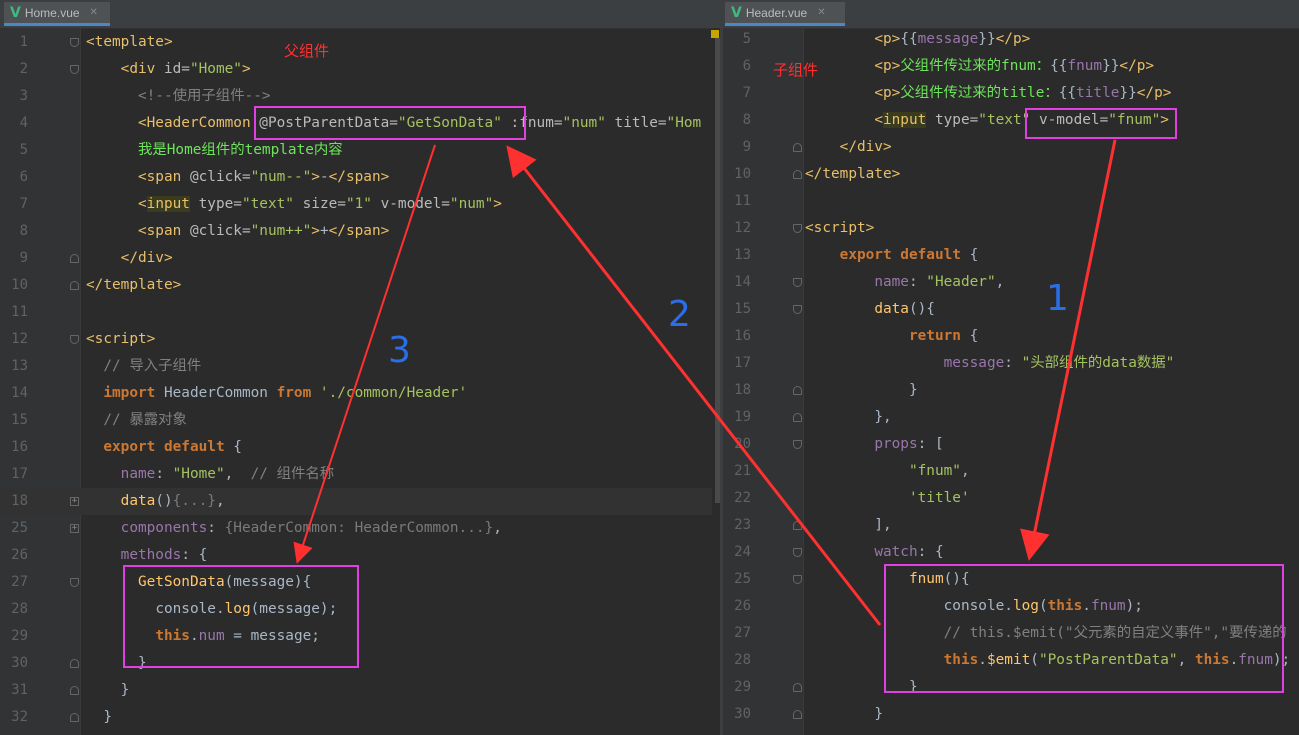  Describe the element at coordinates (356, 69) in the screenshot. I see `code-line: 2 <div id="Home">` at that location.